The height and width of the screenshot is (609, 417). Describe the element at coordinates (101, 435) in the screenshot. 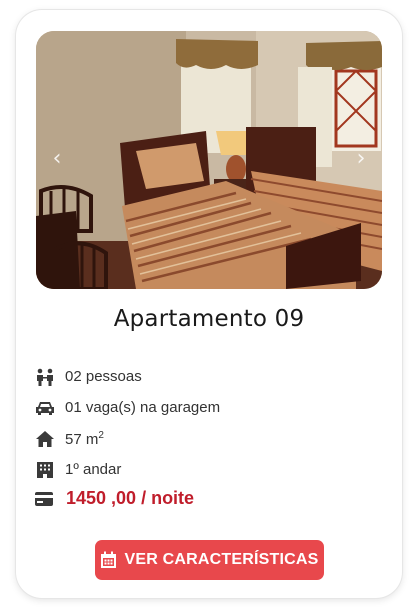

I see `feature-superscript: 2` at that location.